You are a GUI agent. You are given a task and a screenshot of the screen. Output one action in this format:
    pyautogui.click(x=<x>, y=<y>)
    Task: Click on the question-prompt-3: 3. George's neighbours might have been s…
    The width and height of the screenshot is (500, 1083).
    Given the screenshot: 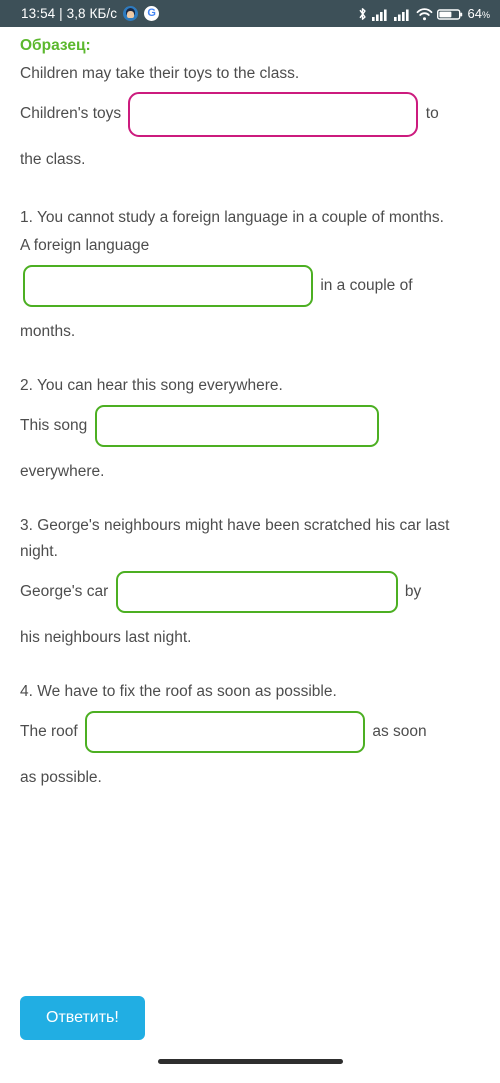 What is the action you would take?
    pyautogui.click(x=235, y=539)
    